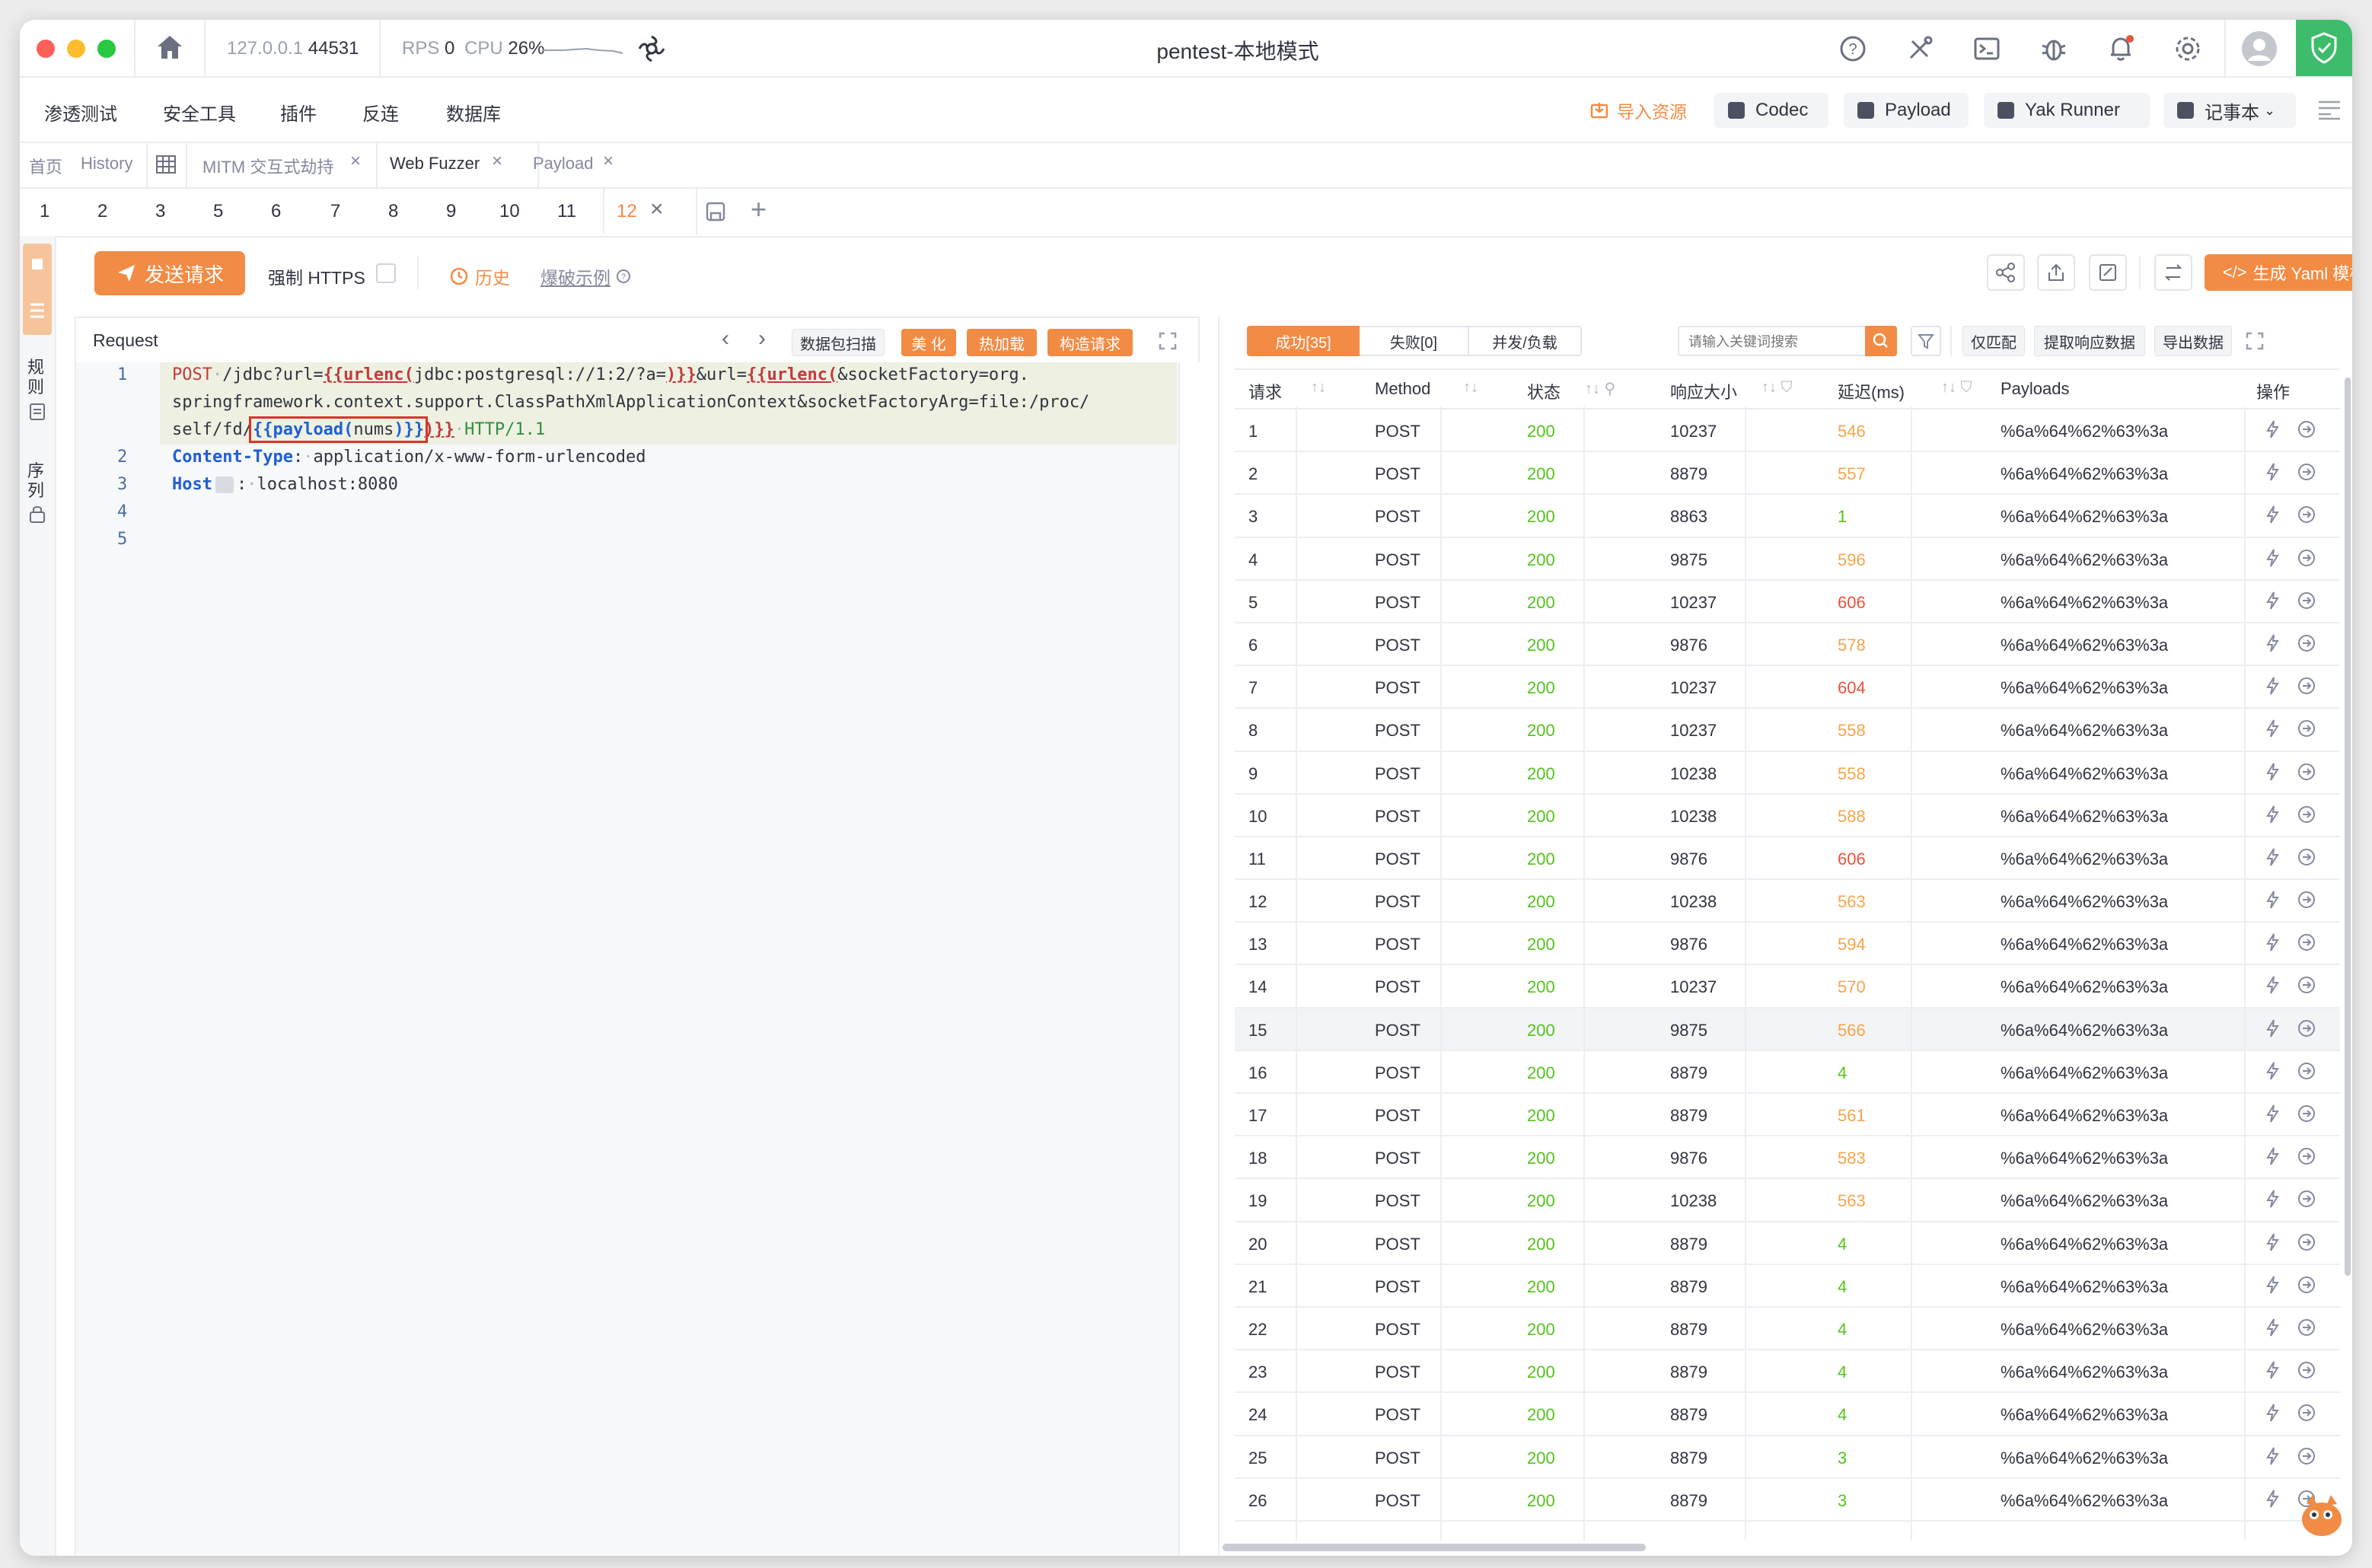  What do you see at coordinates (1402, 389) in the screenshot?
I see `col-method: Method` at bounding box center [1402, 389].